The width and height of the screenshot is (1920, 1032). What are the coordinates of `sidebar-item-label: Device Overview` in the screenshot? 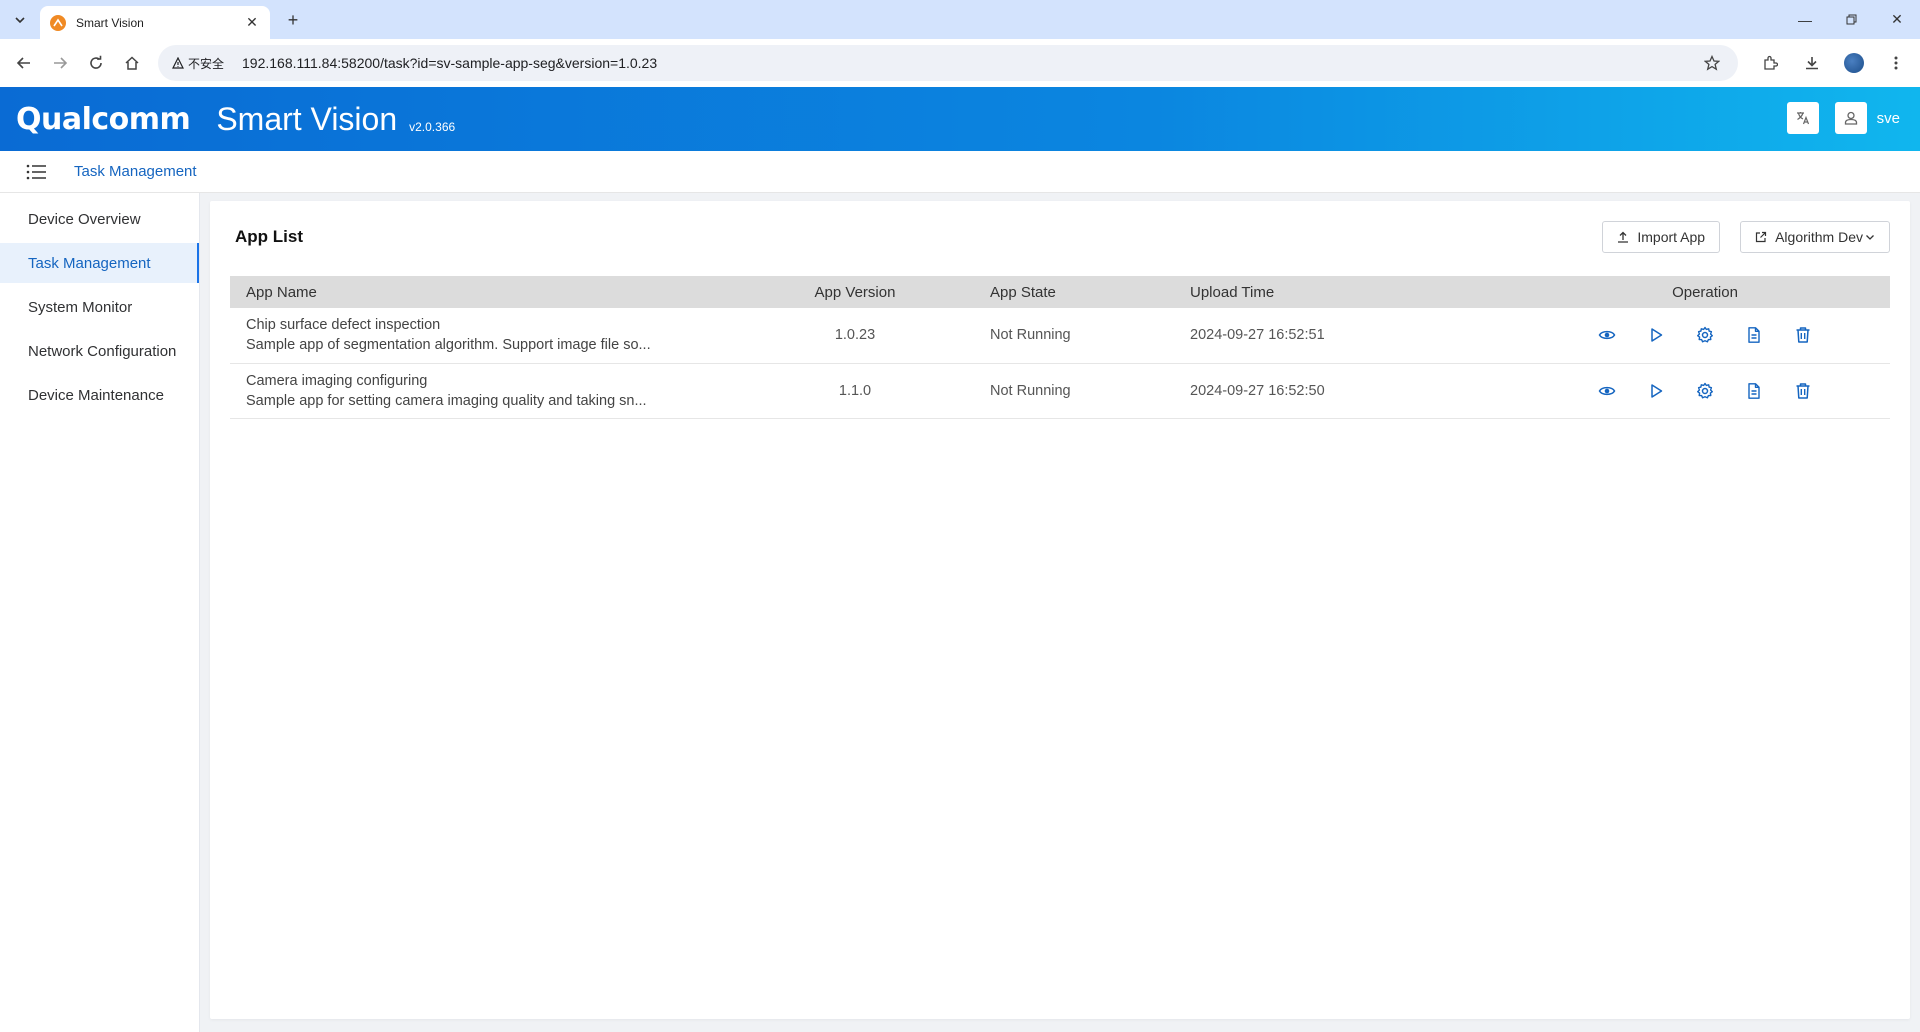 It's located at (84, 219).